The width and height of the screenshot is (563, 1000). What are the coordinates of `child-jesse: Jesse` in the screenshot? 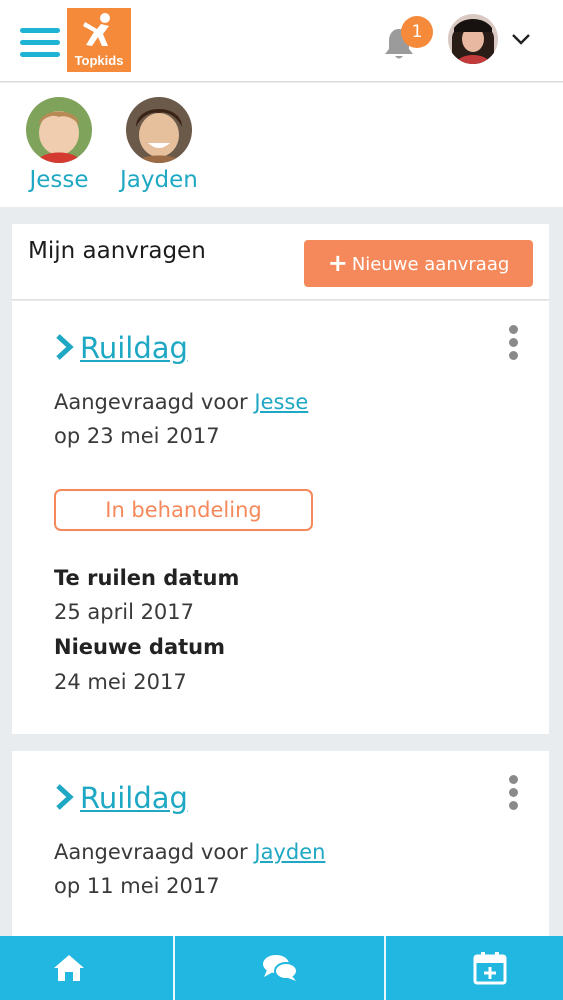 It's located at (59, 145).